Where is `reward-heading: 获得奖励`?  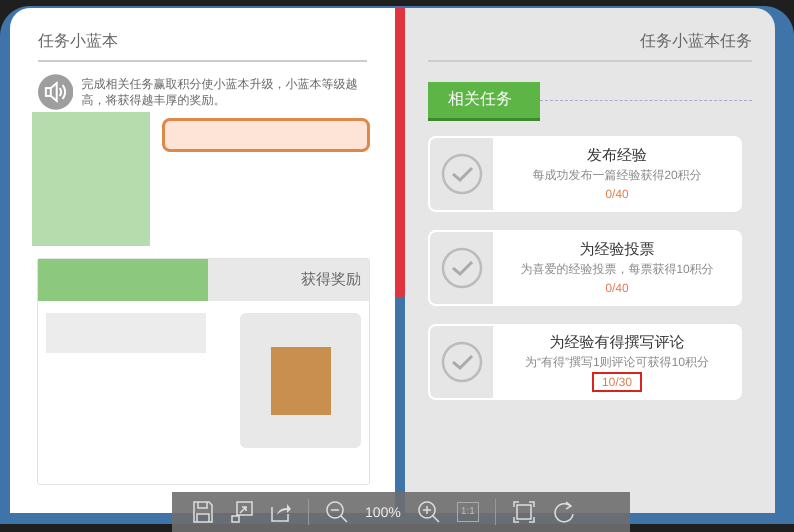
reward-heading: 获得奖励 is located at coordinates (331, 280).